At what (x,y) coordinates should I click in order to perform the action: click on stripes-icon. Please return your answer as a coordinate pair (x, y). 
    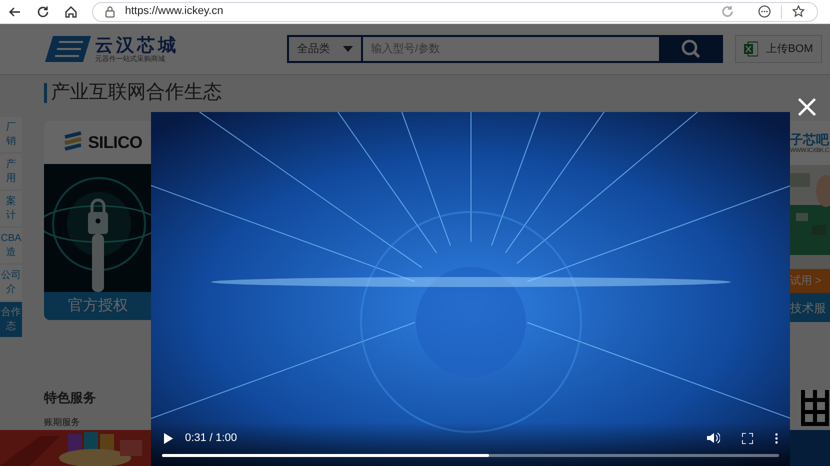
    Looking at the image, I should click on (73, 142).